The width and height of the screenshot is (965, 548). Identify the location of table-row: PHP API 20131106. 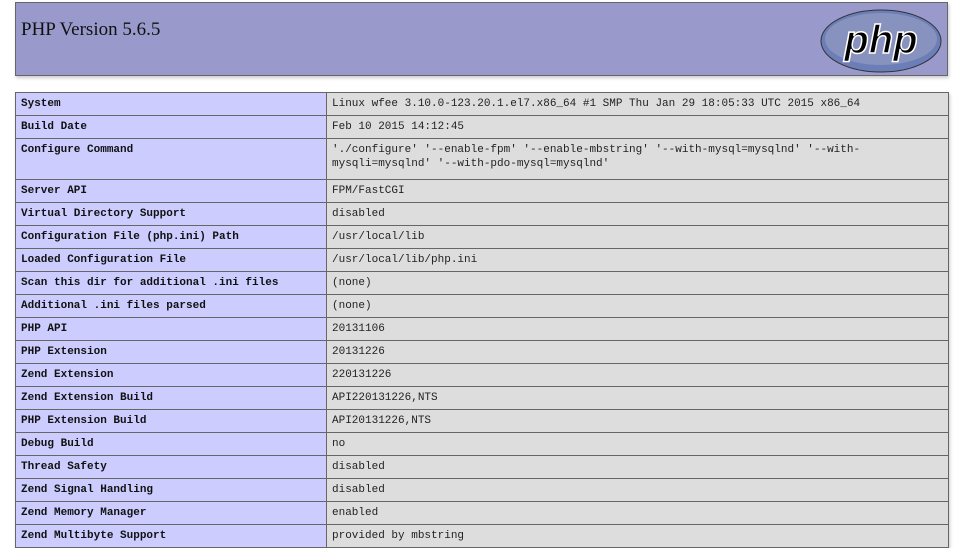
(482, 329).